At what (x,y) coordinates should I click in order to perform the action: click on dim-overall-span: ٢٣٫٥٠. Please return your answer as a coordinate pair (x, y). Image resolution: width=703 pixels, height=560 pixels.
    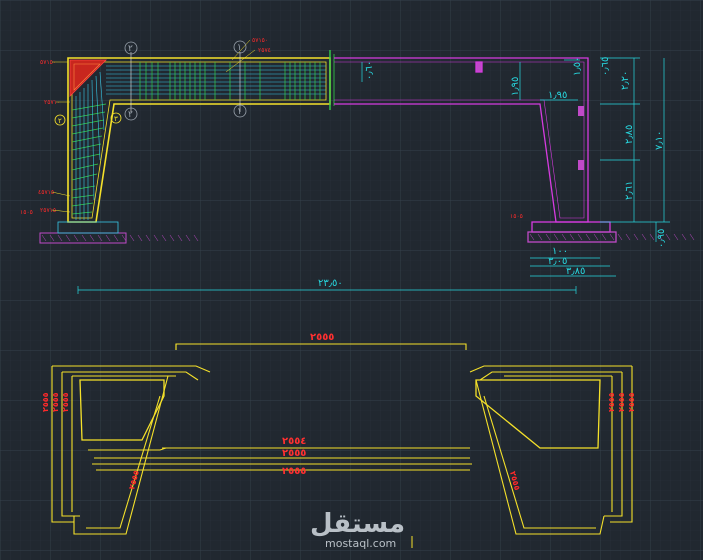
    Looking at the image, I should click on (330, 283).